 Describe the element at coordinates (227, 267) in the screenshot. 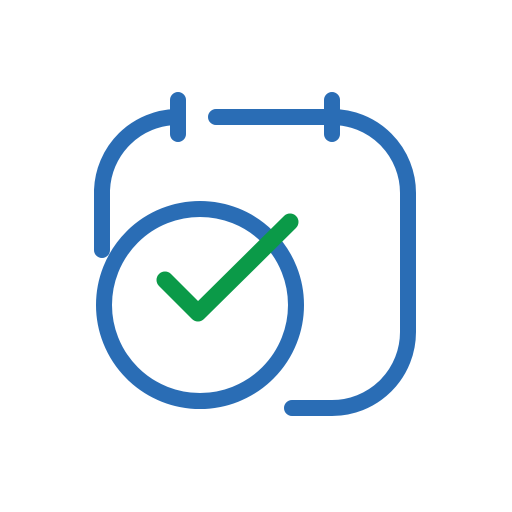

I see `check-mark` at that location.